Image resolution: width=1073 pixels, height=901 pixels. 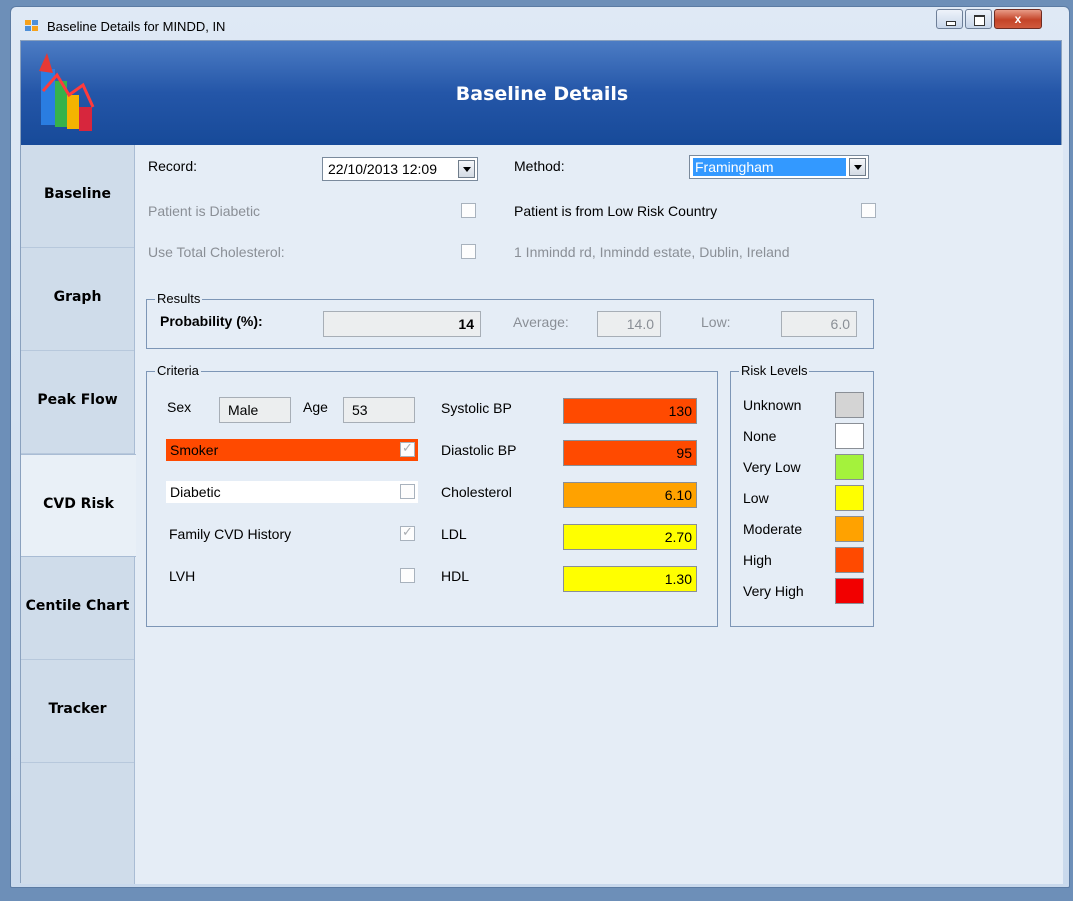 What do you see at coordinates (630, 453) in the screenshot?
I see `diastolic-value: 95` at bounding box center [630, 453].